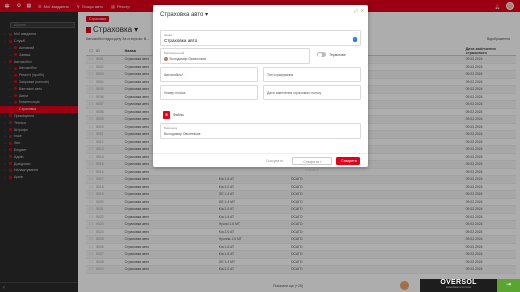  Describe the element at coordinates (235, 56) in the screenshot. I see `responsible-field: Відповідальний Володимир Овсянніков` at that location.